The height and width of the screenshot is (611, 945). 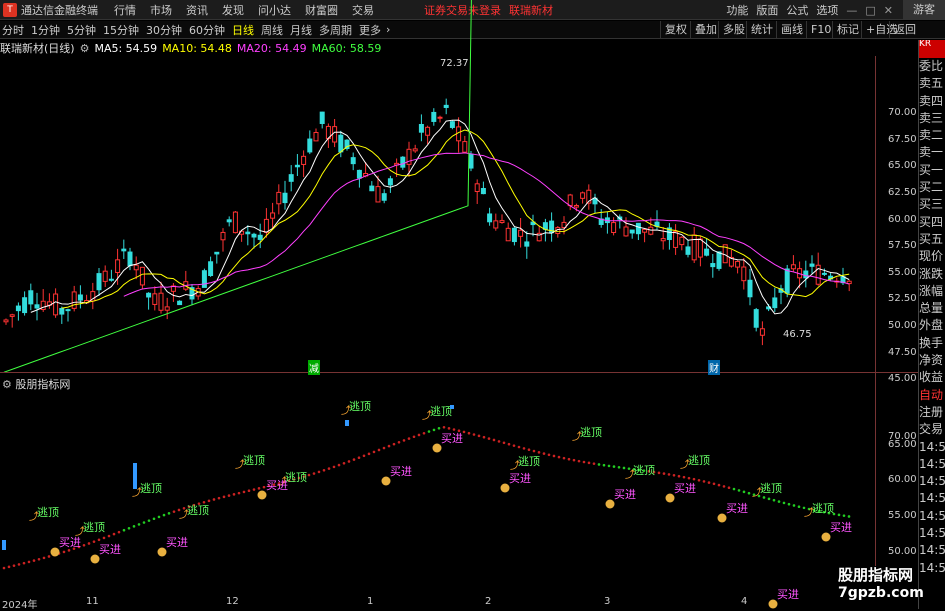 I want to click on sidebar-item: 卖一, so click(x=932, y=152).